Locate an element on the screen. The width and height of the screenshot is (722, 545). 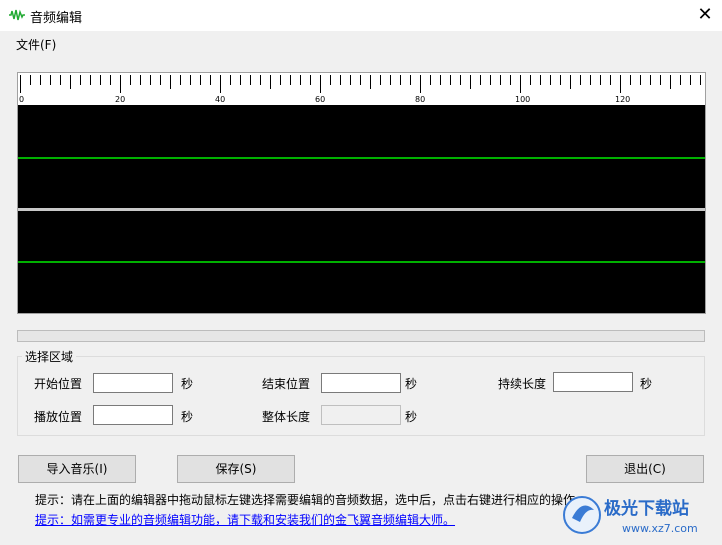
start-position-label: 开始位置 is located at coordinates (58, 384).